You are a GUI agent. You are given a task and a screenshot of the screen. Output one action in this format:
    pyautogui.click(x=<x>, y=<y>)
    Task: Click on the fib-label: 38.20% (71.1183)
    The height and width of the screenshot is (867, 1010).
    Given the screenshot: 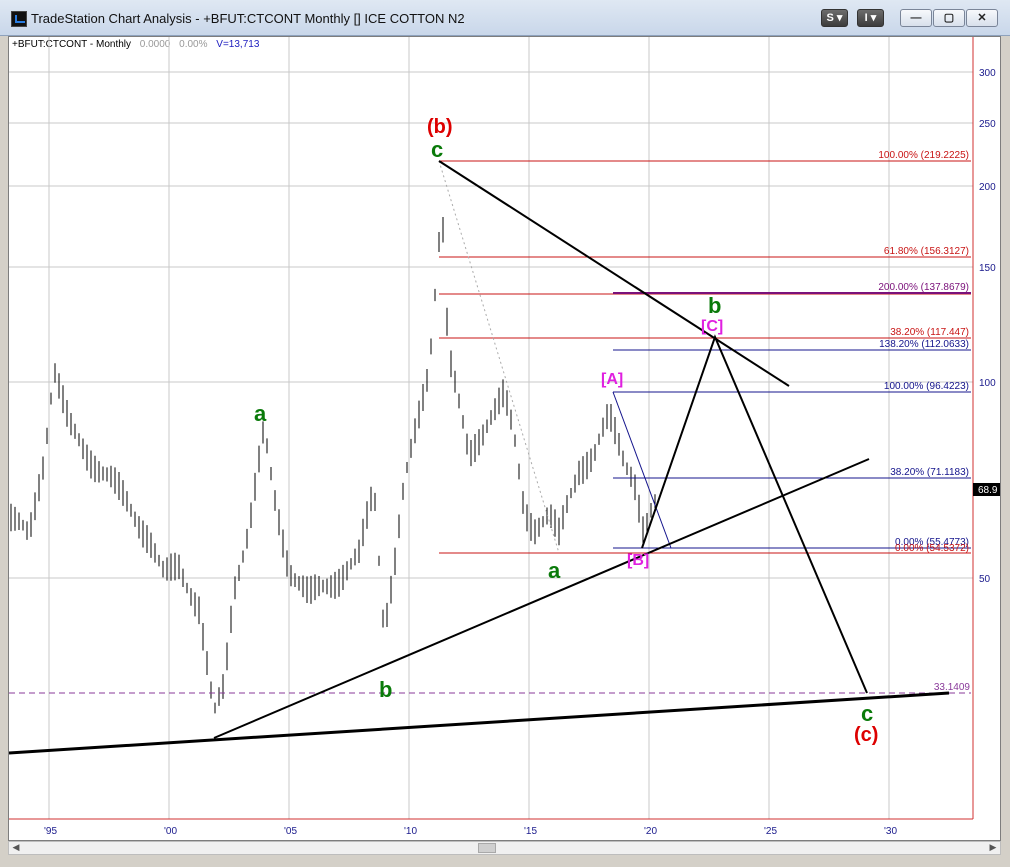 What is the action you would take?
    pyautogui.click(x=929, y=472)
    